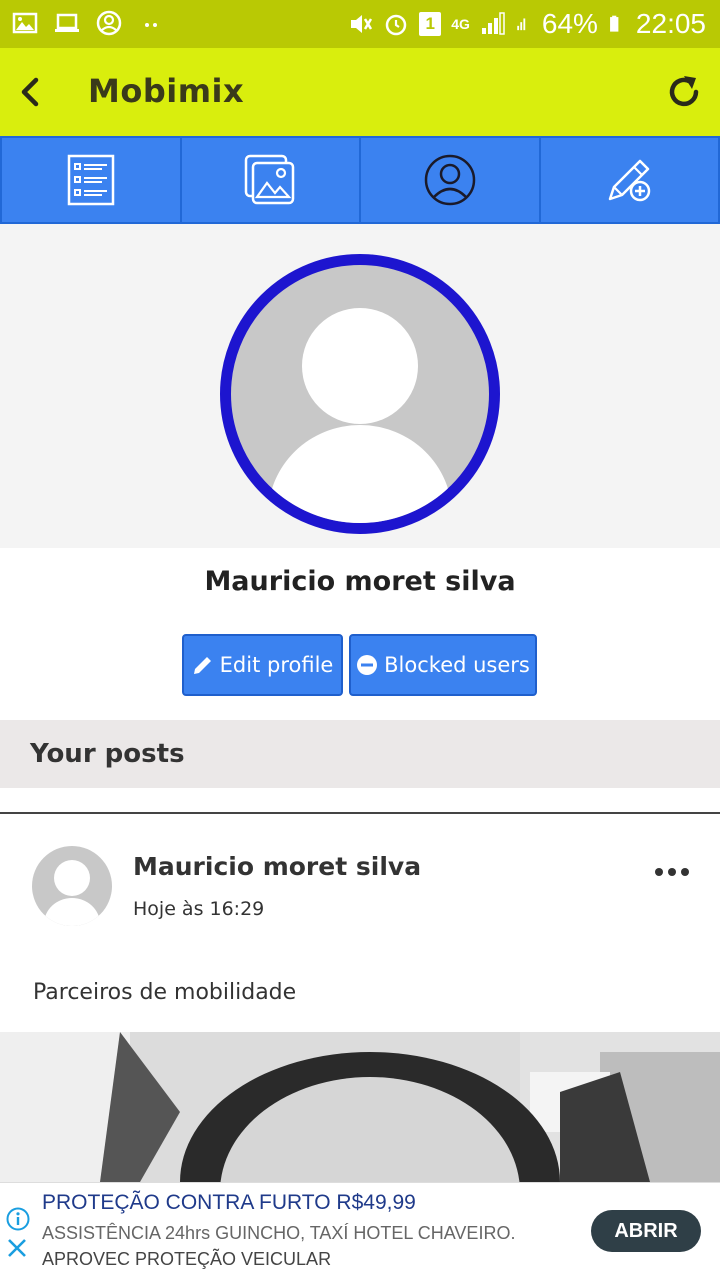 The width and height of the screenshot is (720, 1280). I want to click on pencil-plus-icon, so click(630, 180).